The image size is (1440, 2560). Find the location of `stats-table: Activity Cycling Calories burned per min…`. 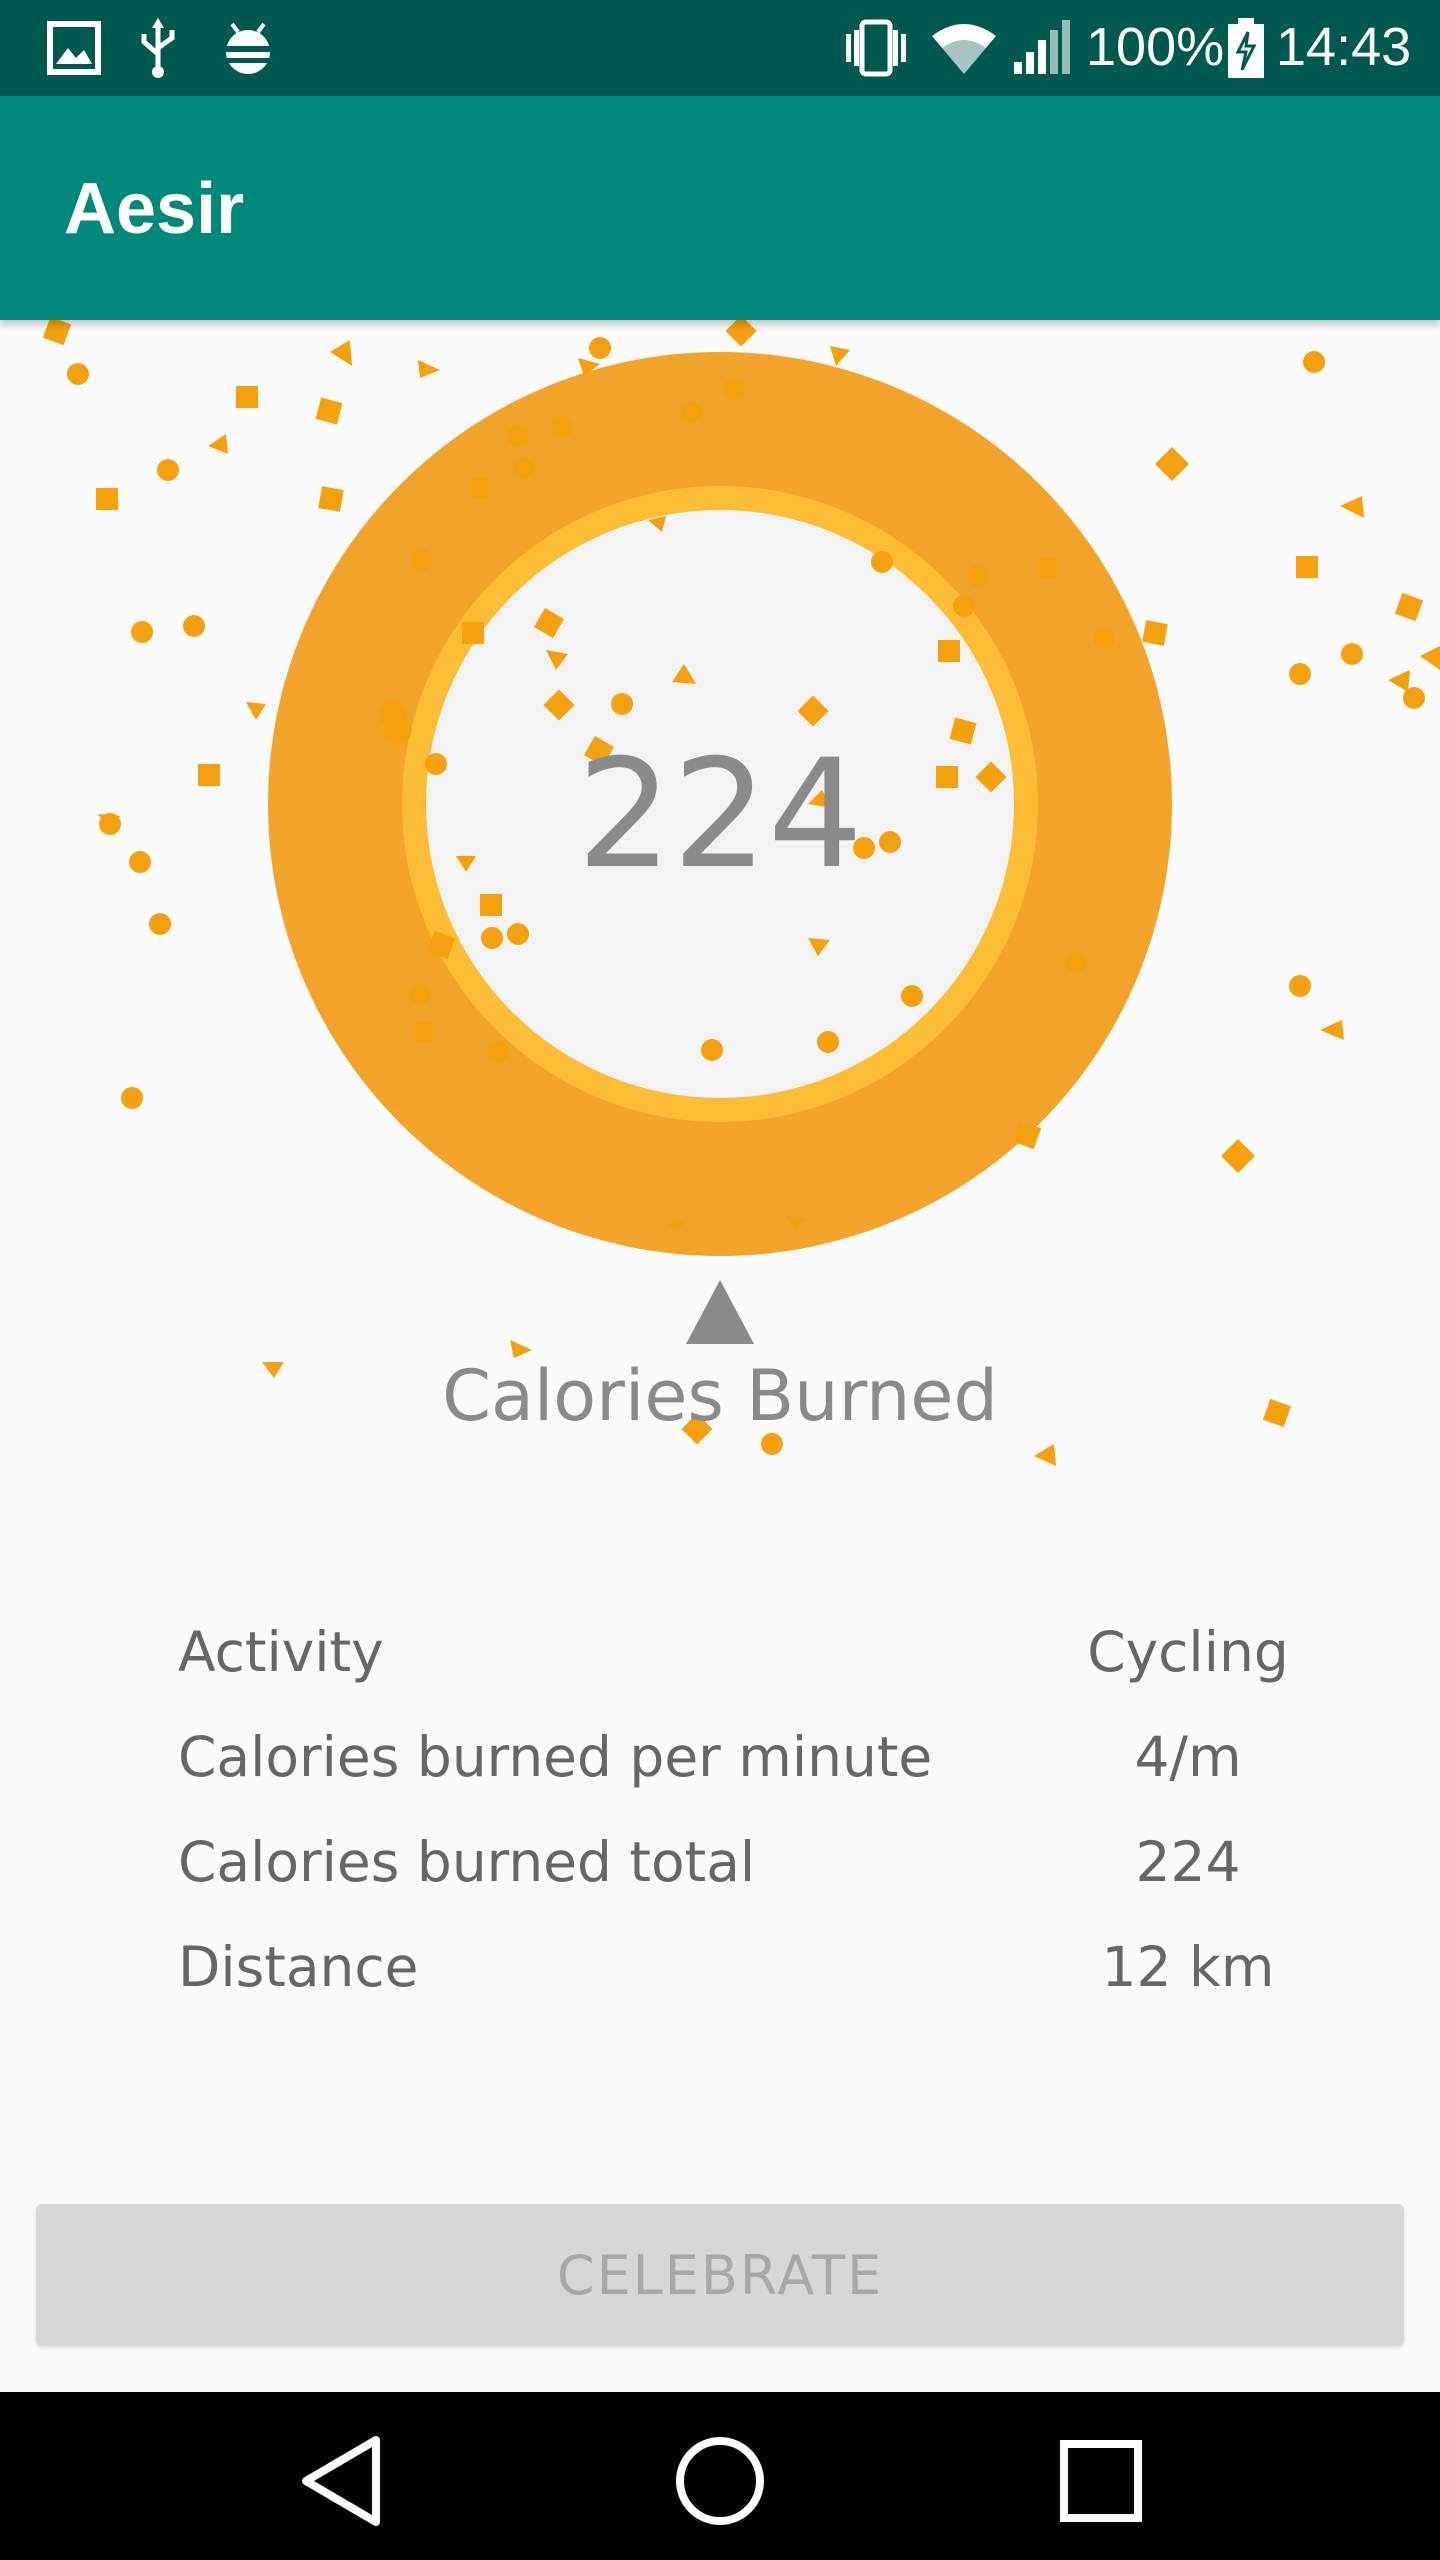

stats-table: Activity Cycling Calories burned per min… is located at coordinates (733, 1830).